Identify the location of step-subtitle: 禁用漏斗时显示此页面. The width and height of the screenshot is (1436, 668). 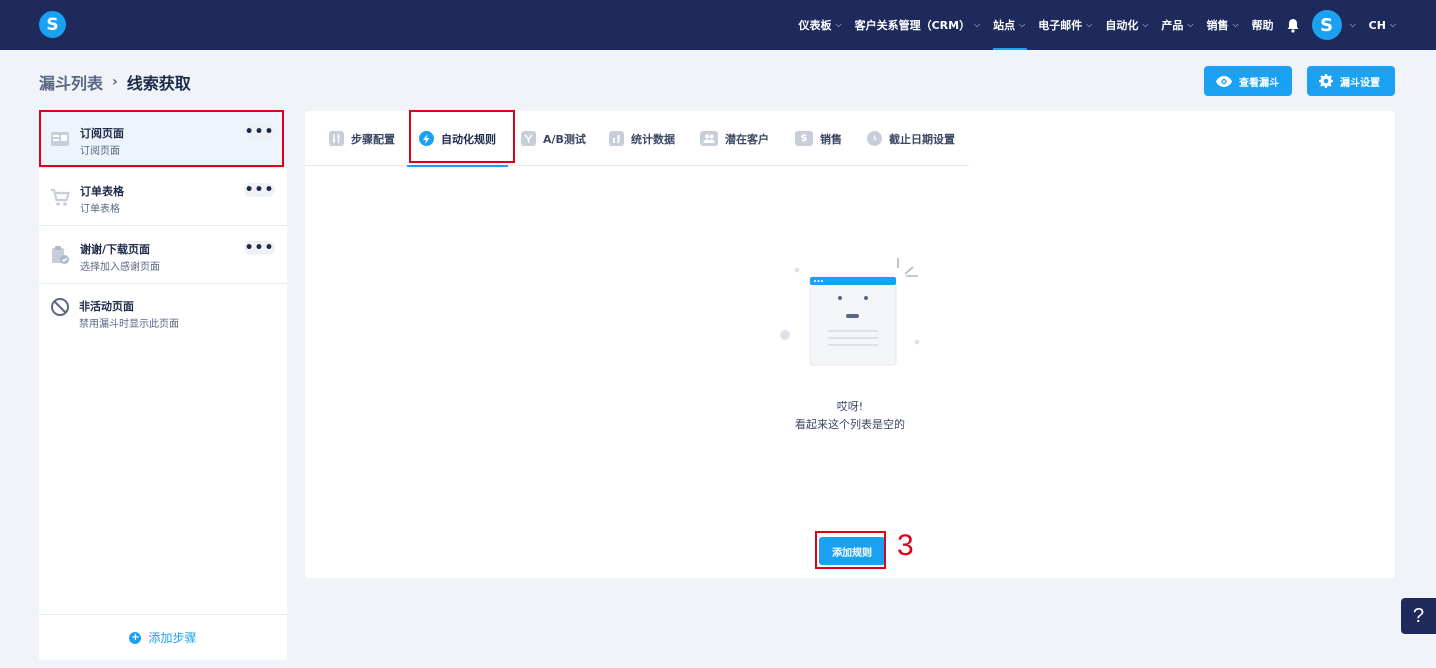
(129, 324).